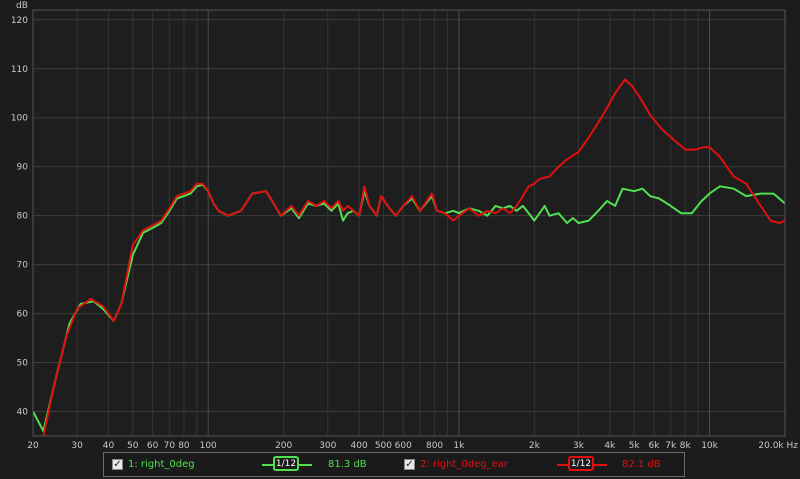 The height and width of the screenshot is (479, 800). I want to click on y-axis-label: dB, so click(22, 6).